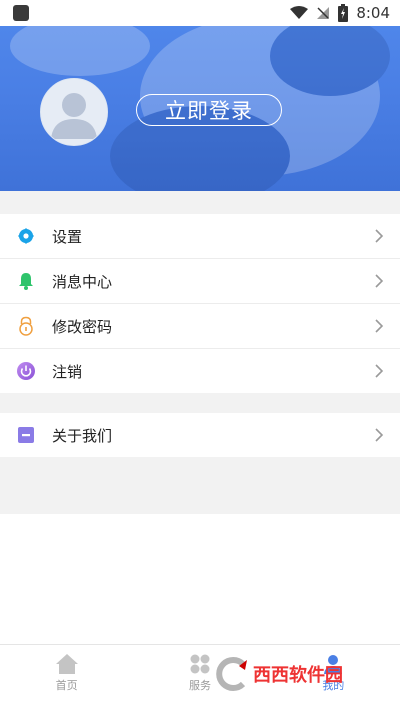  I want to click on menu-group-about: 关于我们, so click(200, 435).